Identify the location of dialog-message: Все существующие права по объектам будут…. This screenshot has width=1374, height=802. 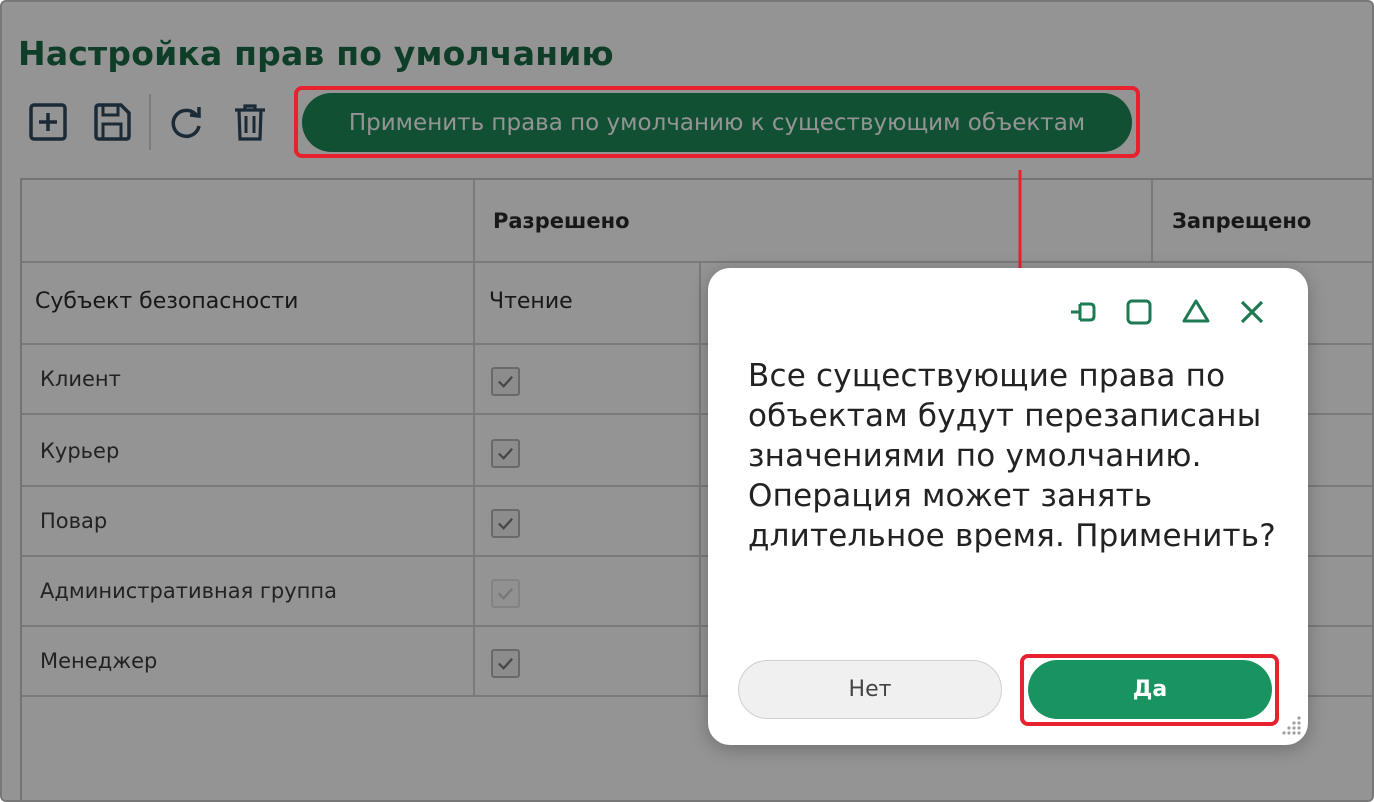
(1012, 456).